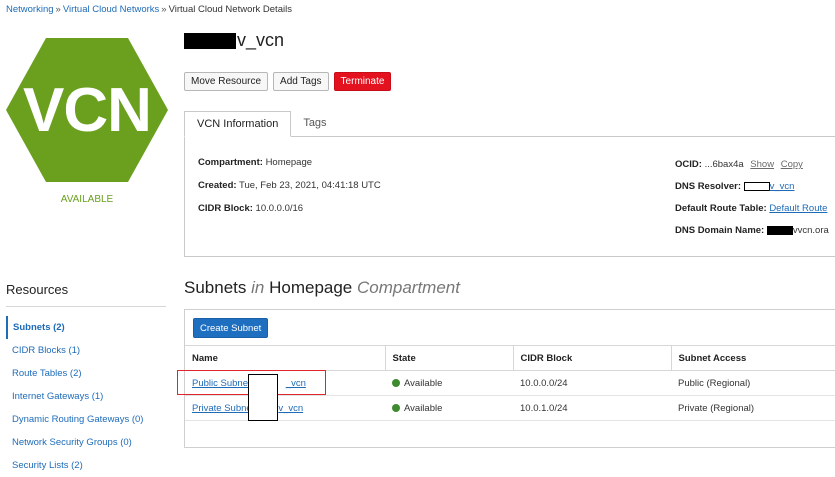  I want to click on ocid-copy-link: Copy, so click(792, 164).